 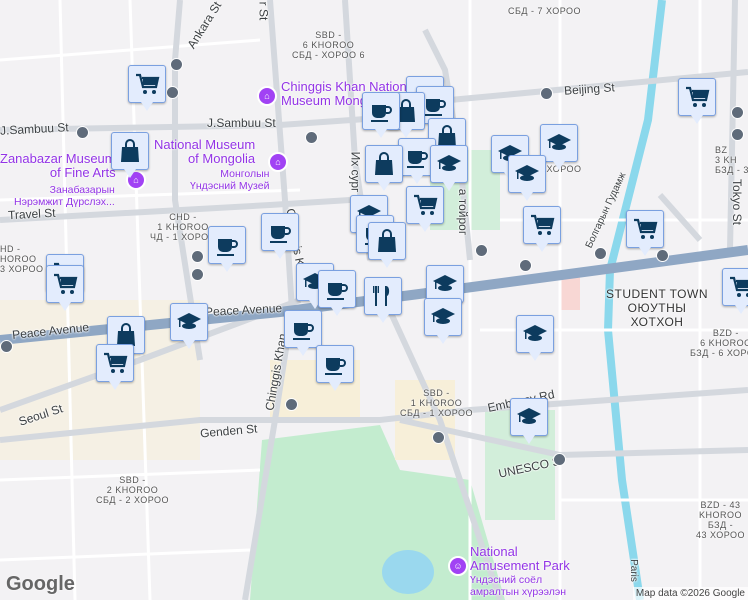 What do you see at coordinates (329, 45) in the screenshot?
I see `district-label: SBD - 6 KHOROO СБД - ХОРОО 6` at bounding box center [329, 45].